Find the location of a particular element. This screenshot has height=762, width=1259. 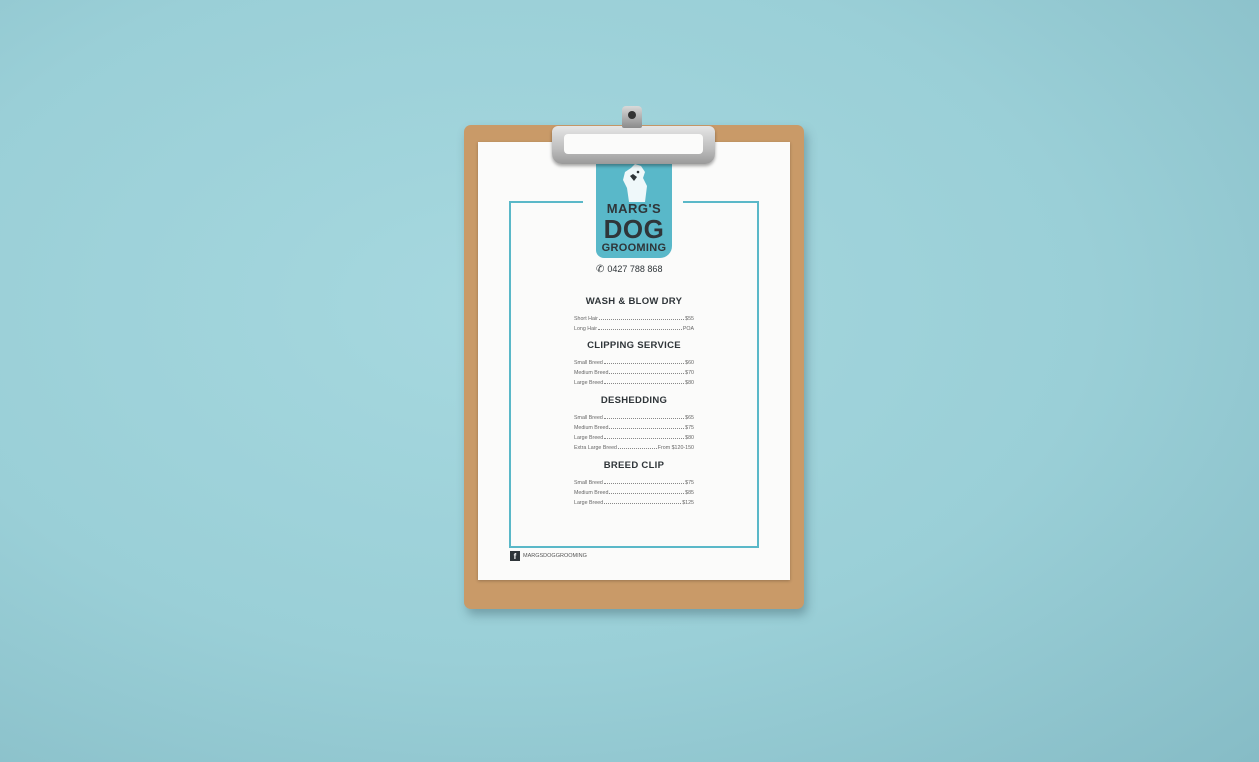

clipboard-clip is located at coordinates (633, 145).